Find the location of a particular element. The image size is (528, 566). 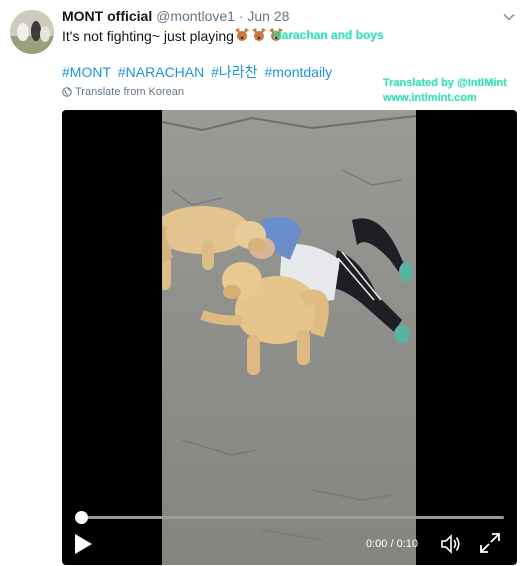

hashtag-row: #MONT #NARACHAN #나라찬 #montdaily is located at coordinates (198, 72).